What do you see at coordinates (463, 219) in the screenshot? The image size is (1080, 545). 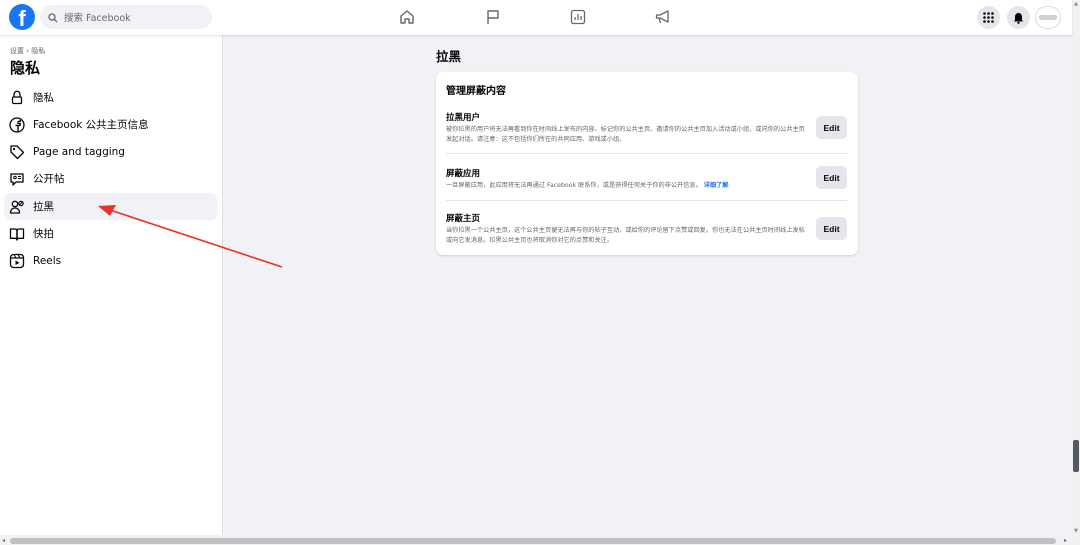 I see `section-title: 屏蔽主页` at bounding box center [463, 219].